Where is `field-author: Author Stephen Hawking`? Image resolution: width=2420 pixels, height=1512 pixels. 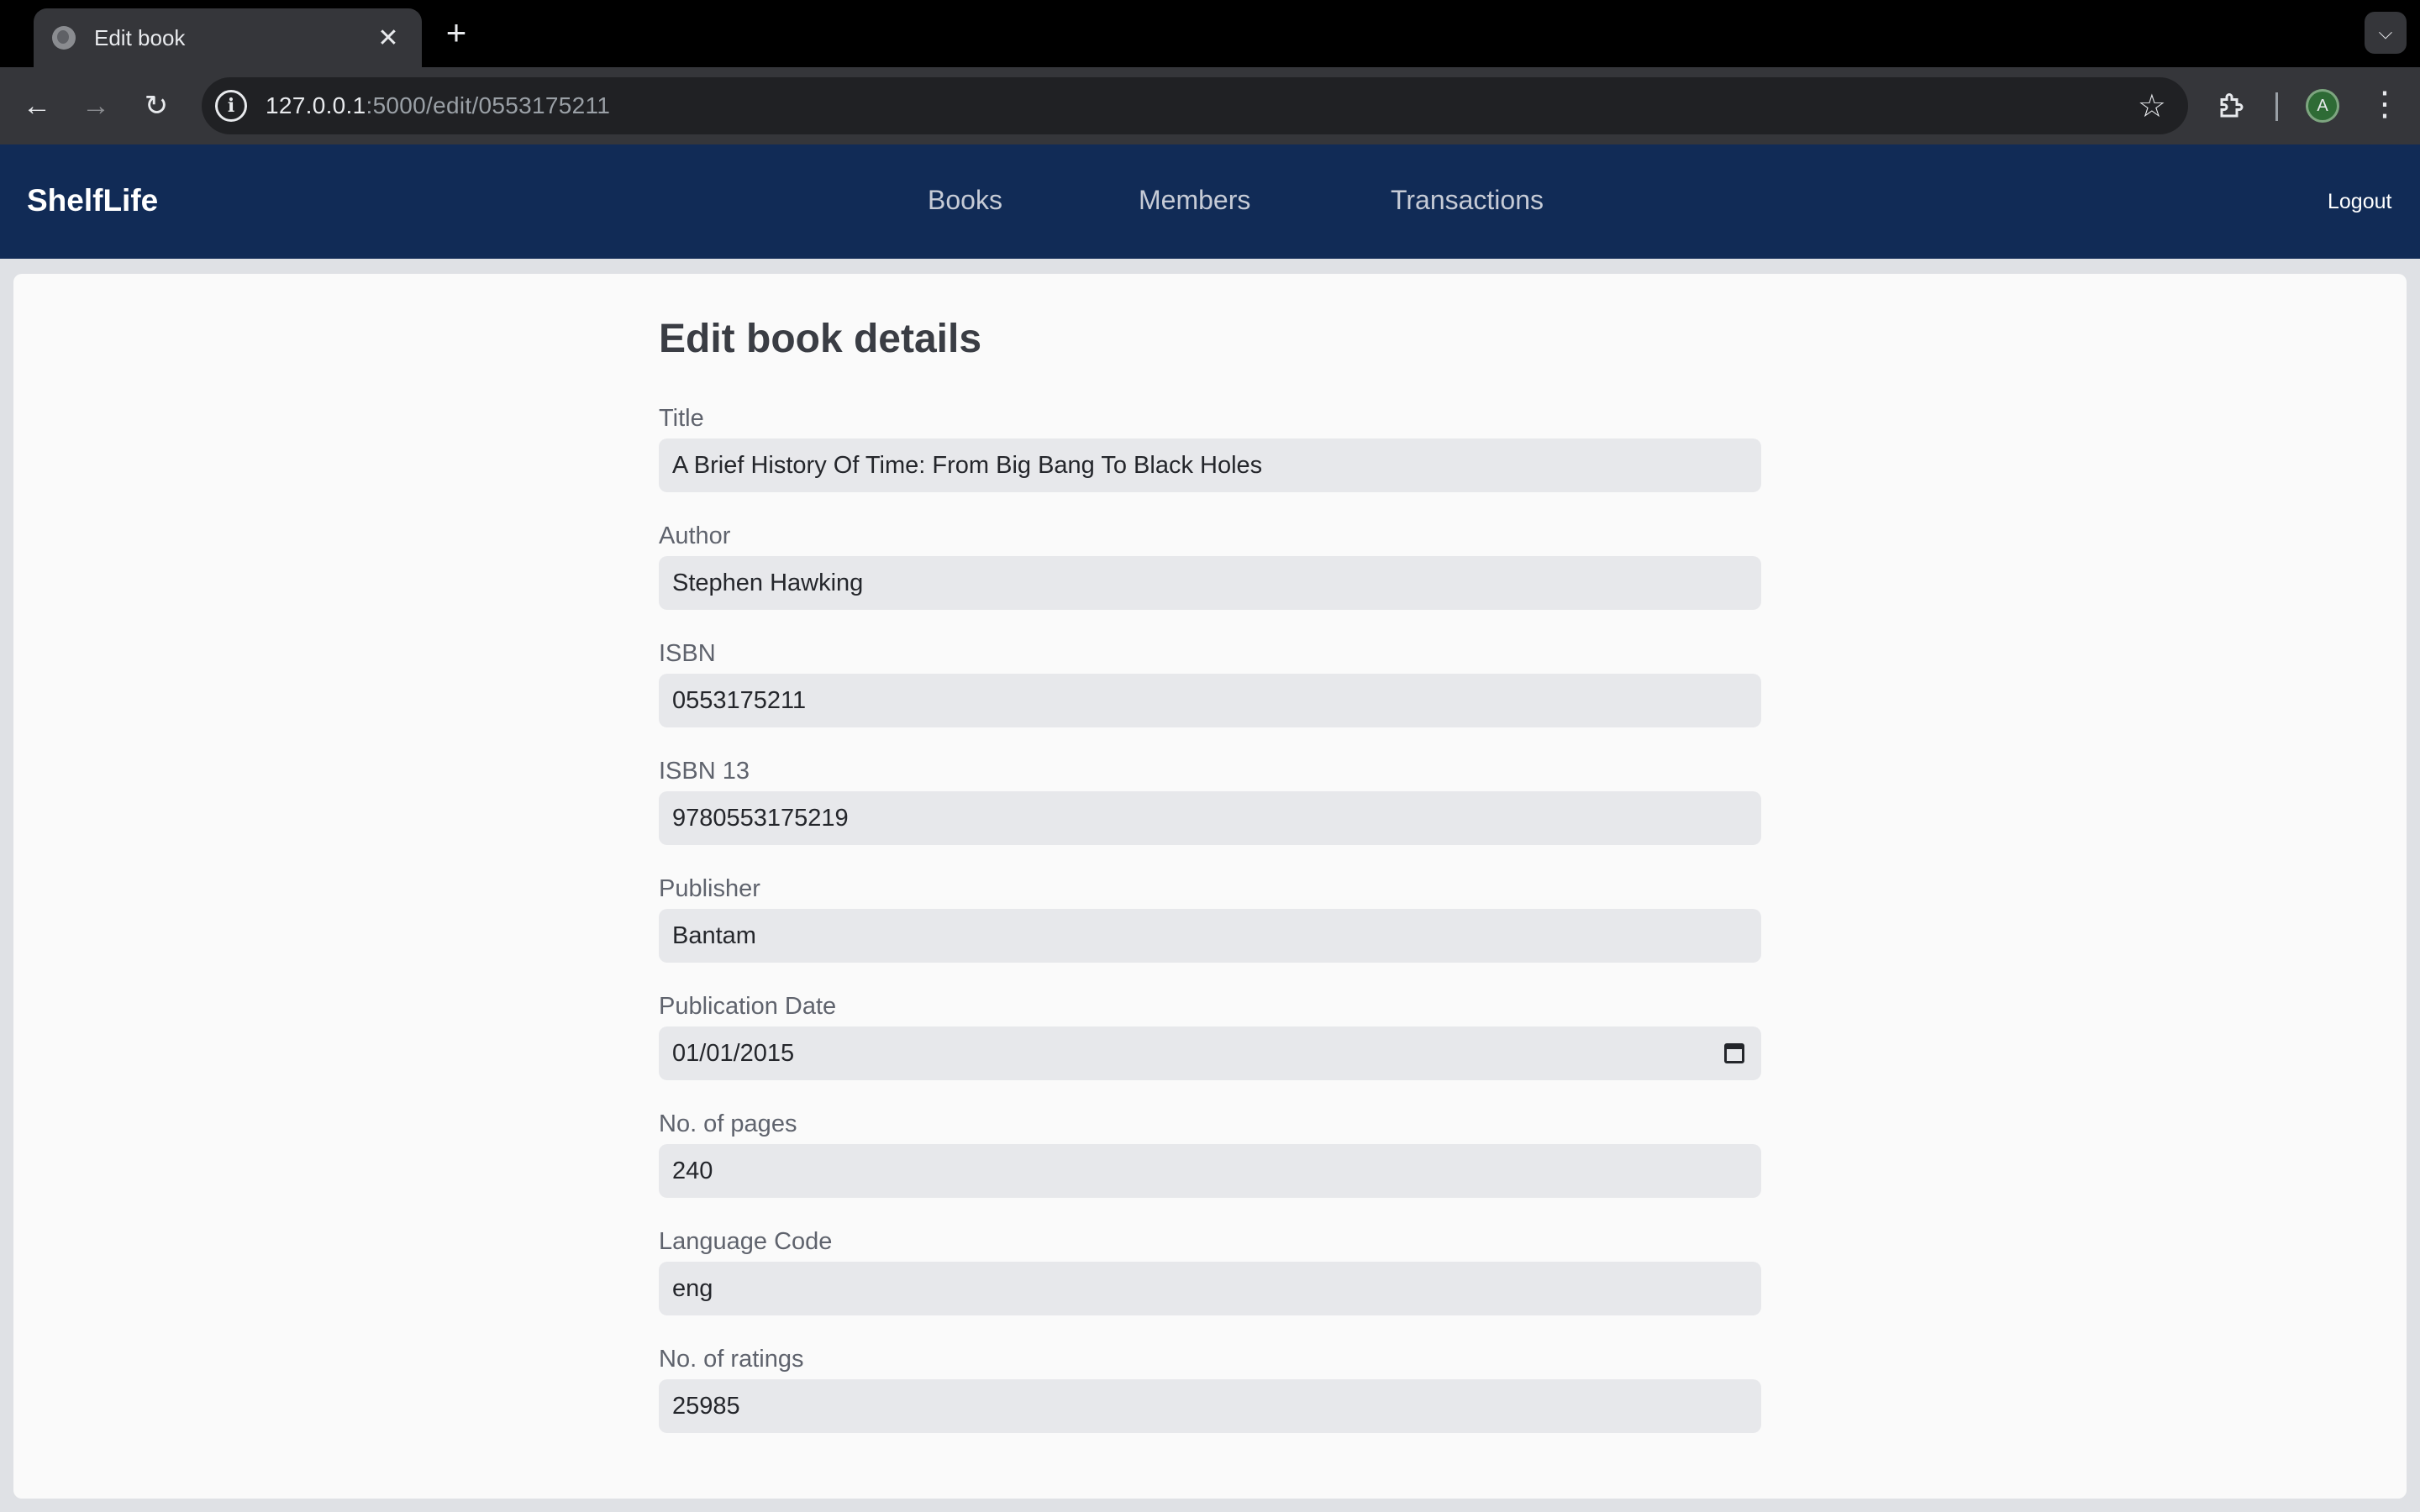
field-author: Author Stephen Hawking is located at coordinates (1217, 579).